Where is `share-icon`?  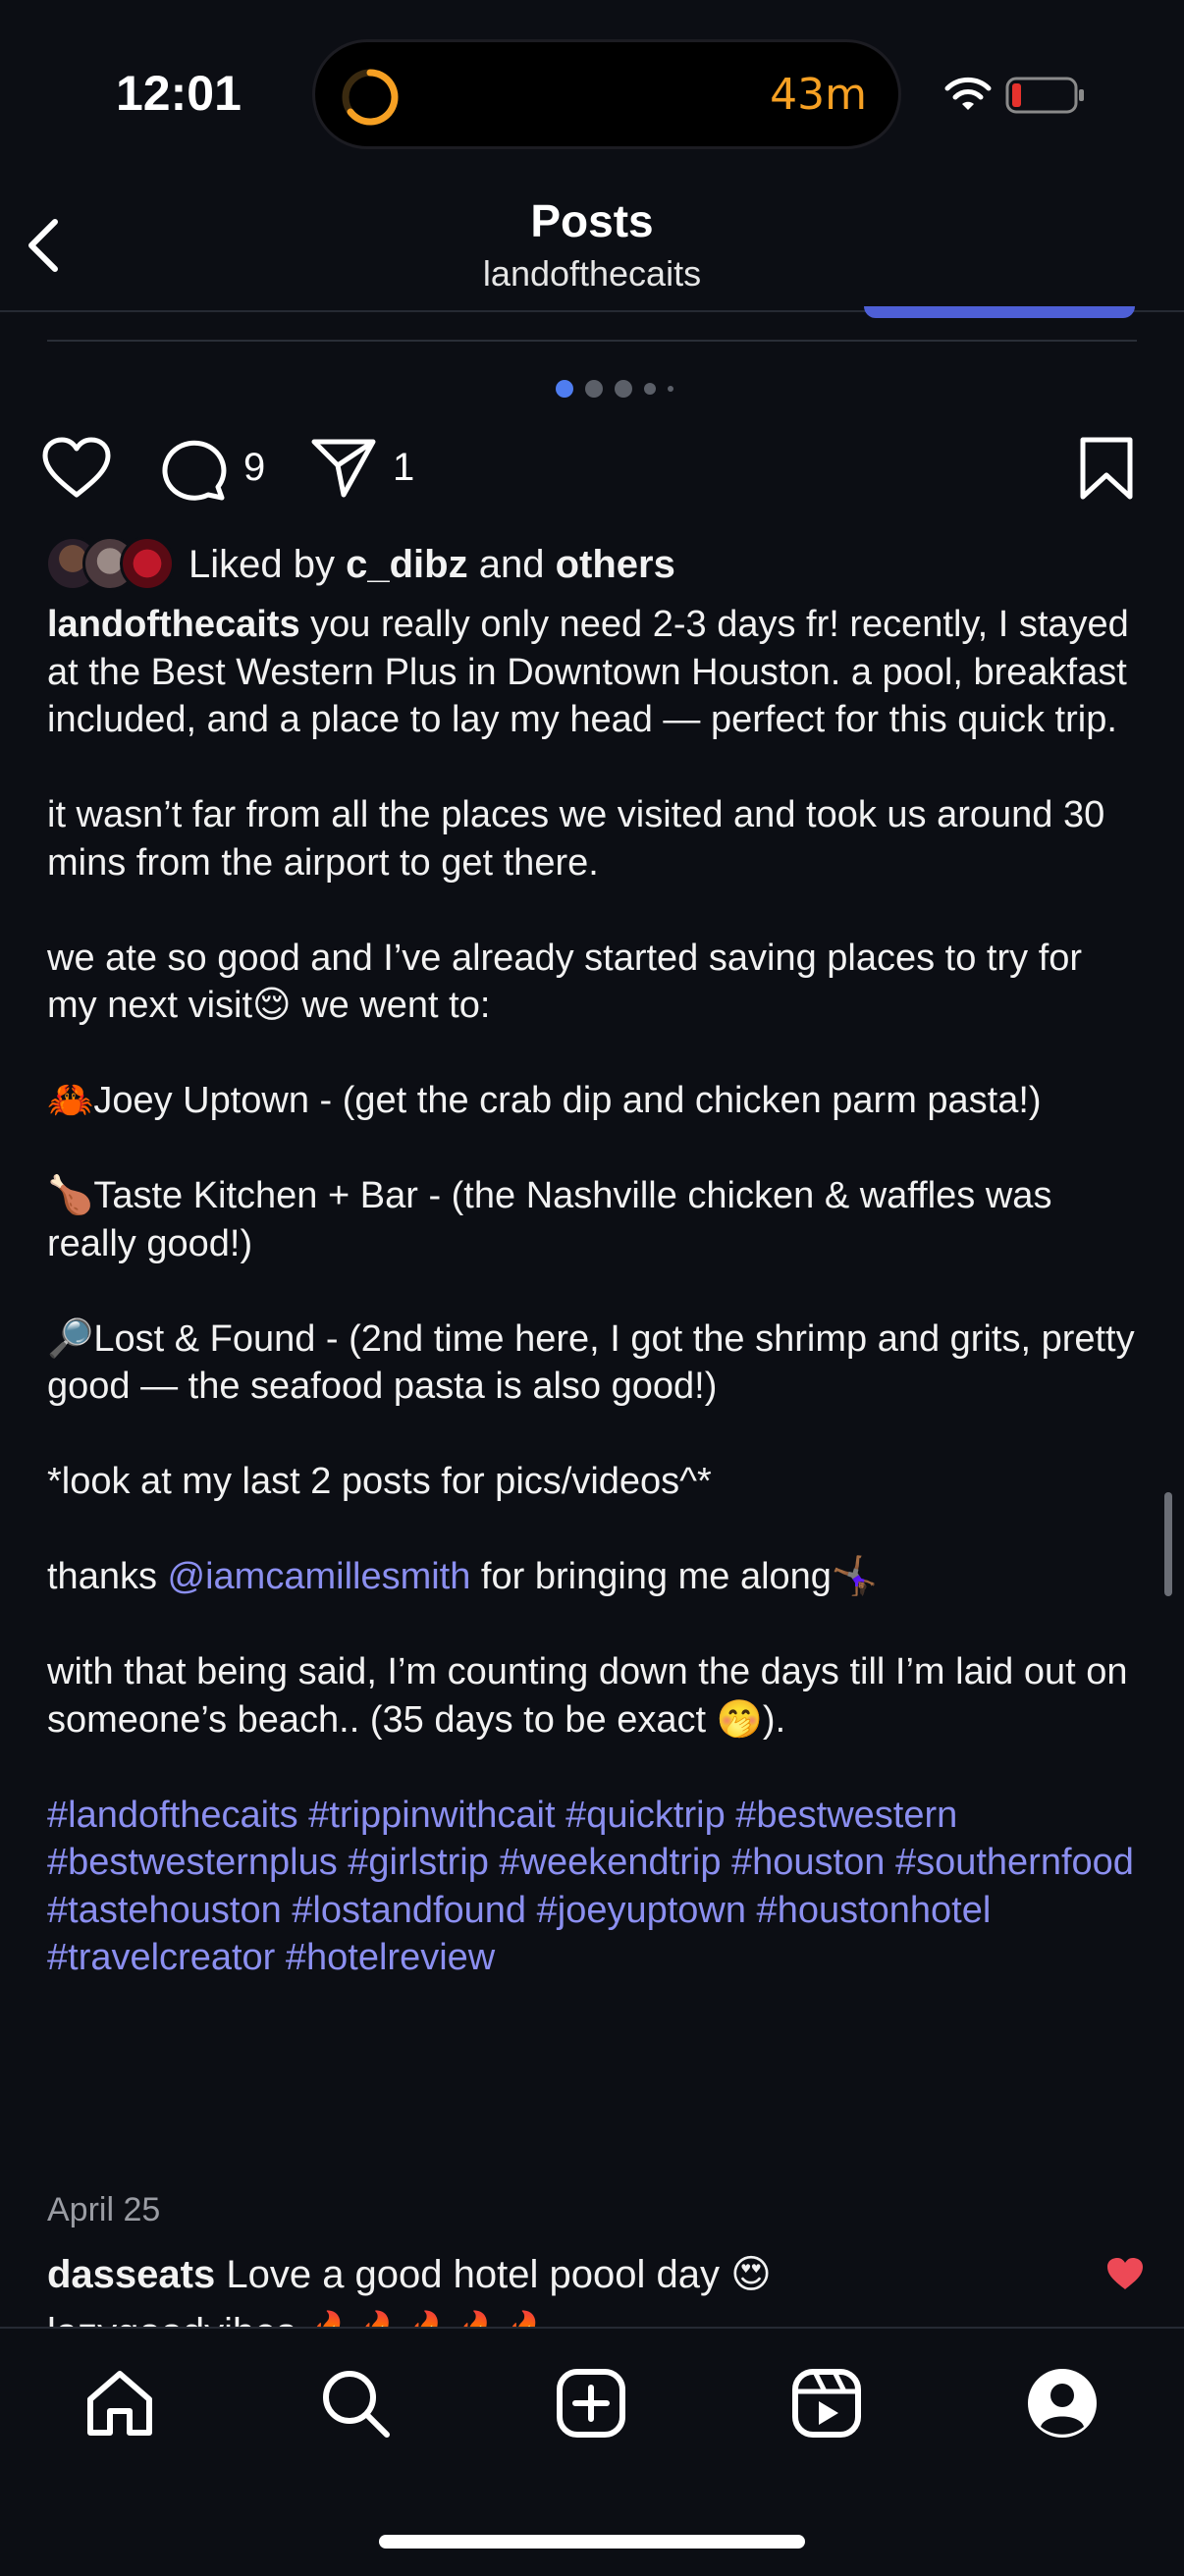 share-icon is located at coordinates (343, 467).